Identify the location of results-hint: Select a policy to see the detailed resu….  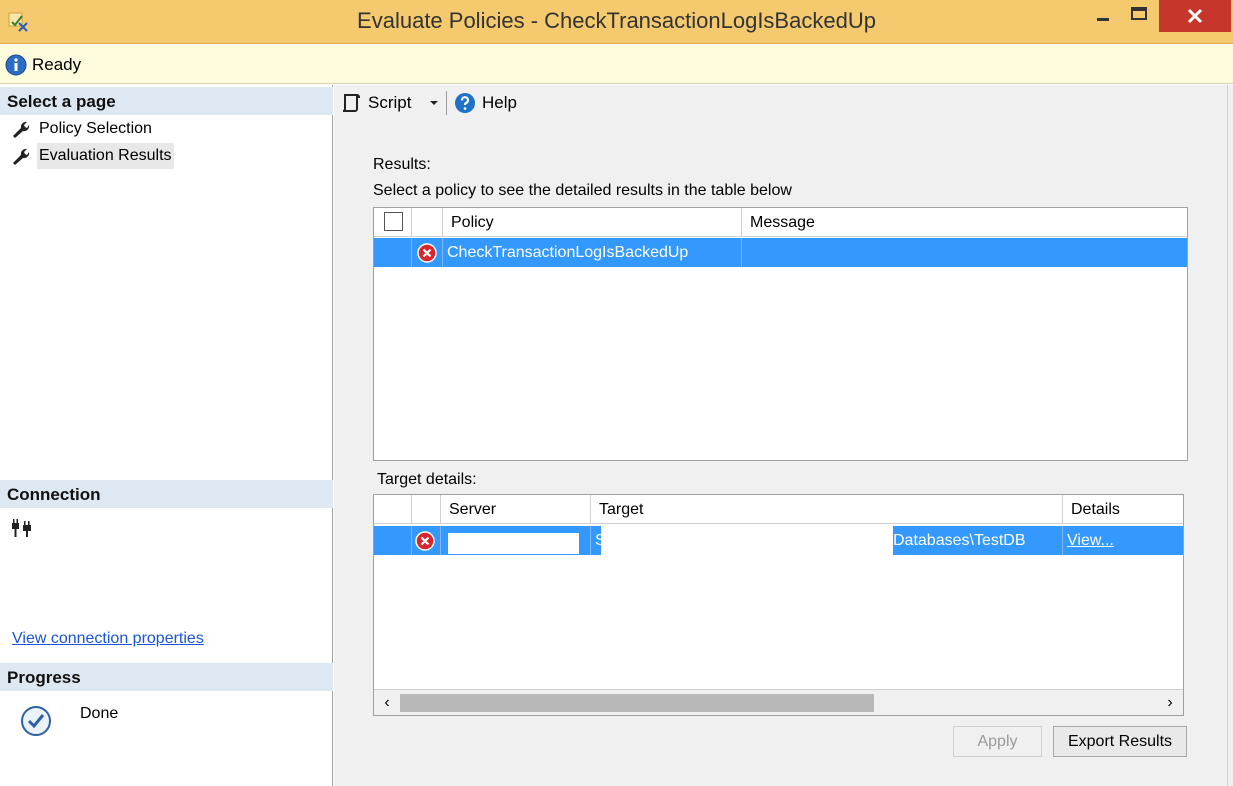
(582, 190).